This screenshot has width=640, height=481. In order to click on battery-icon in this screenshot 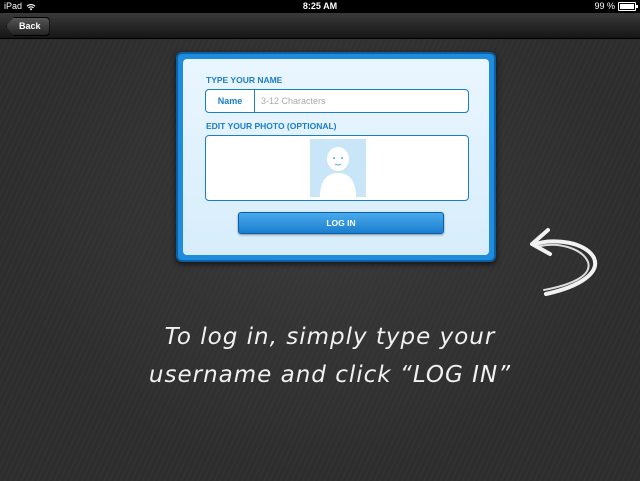, I will do `click(628, 6)`.